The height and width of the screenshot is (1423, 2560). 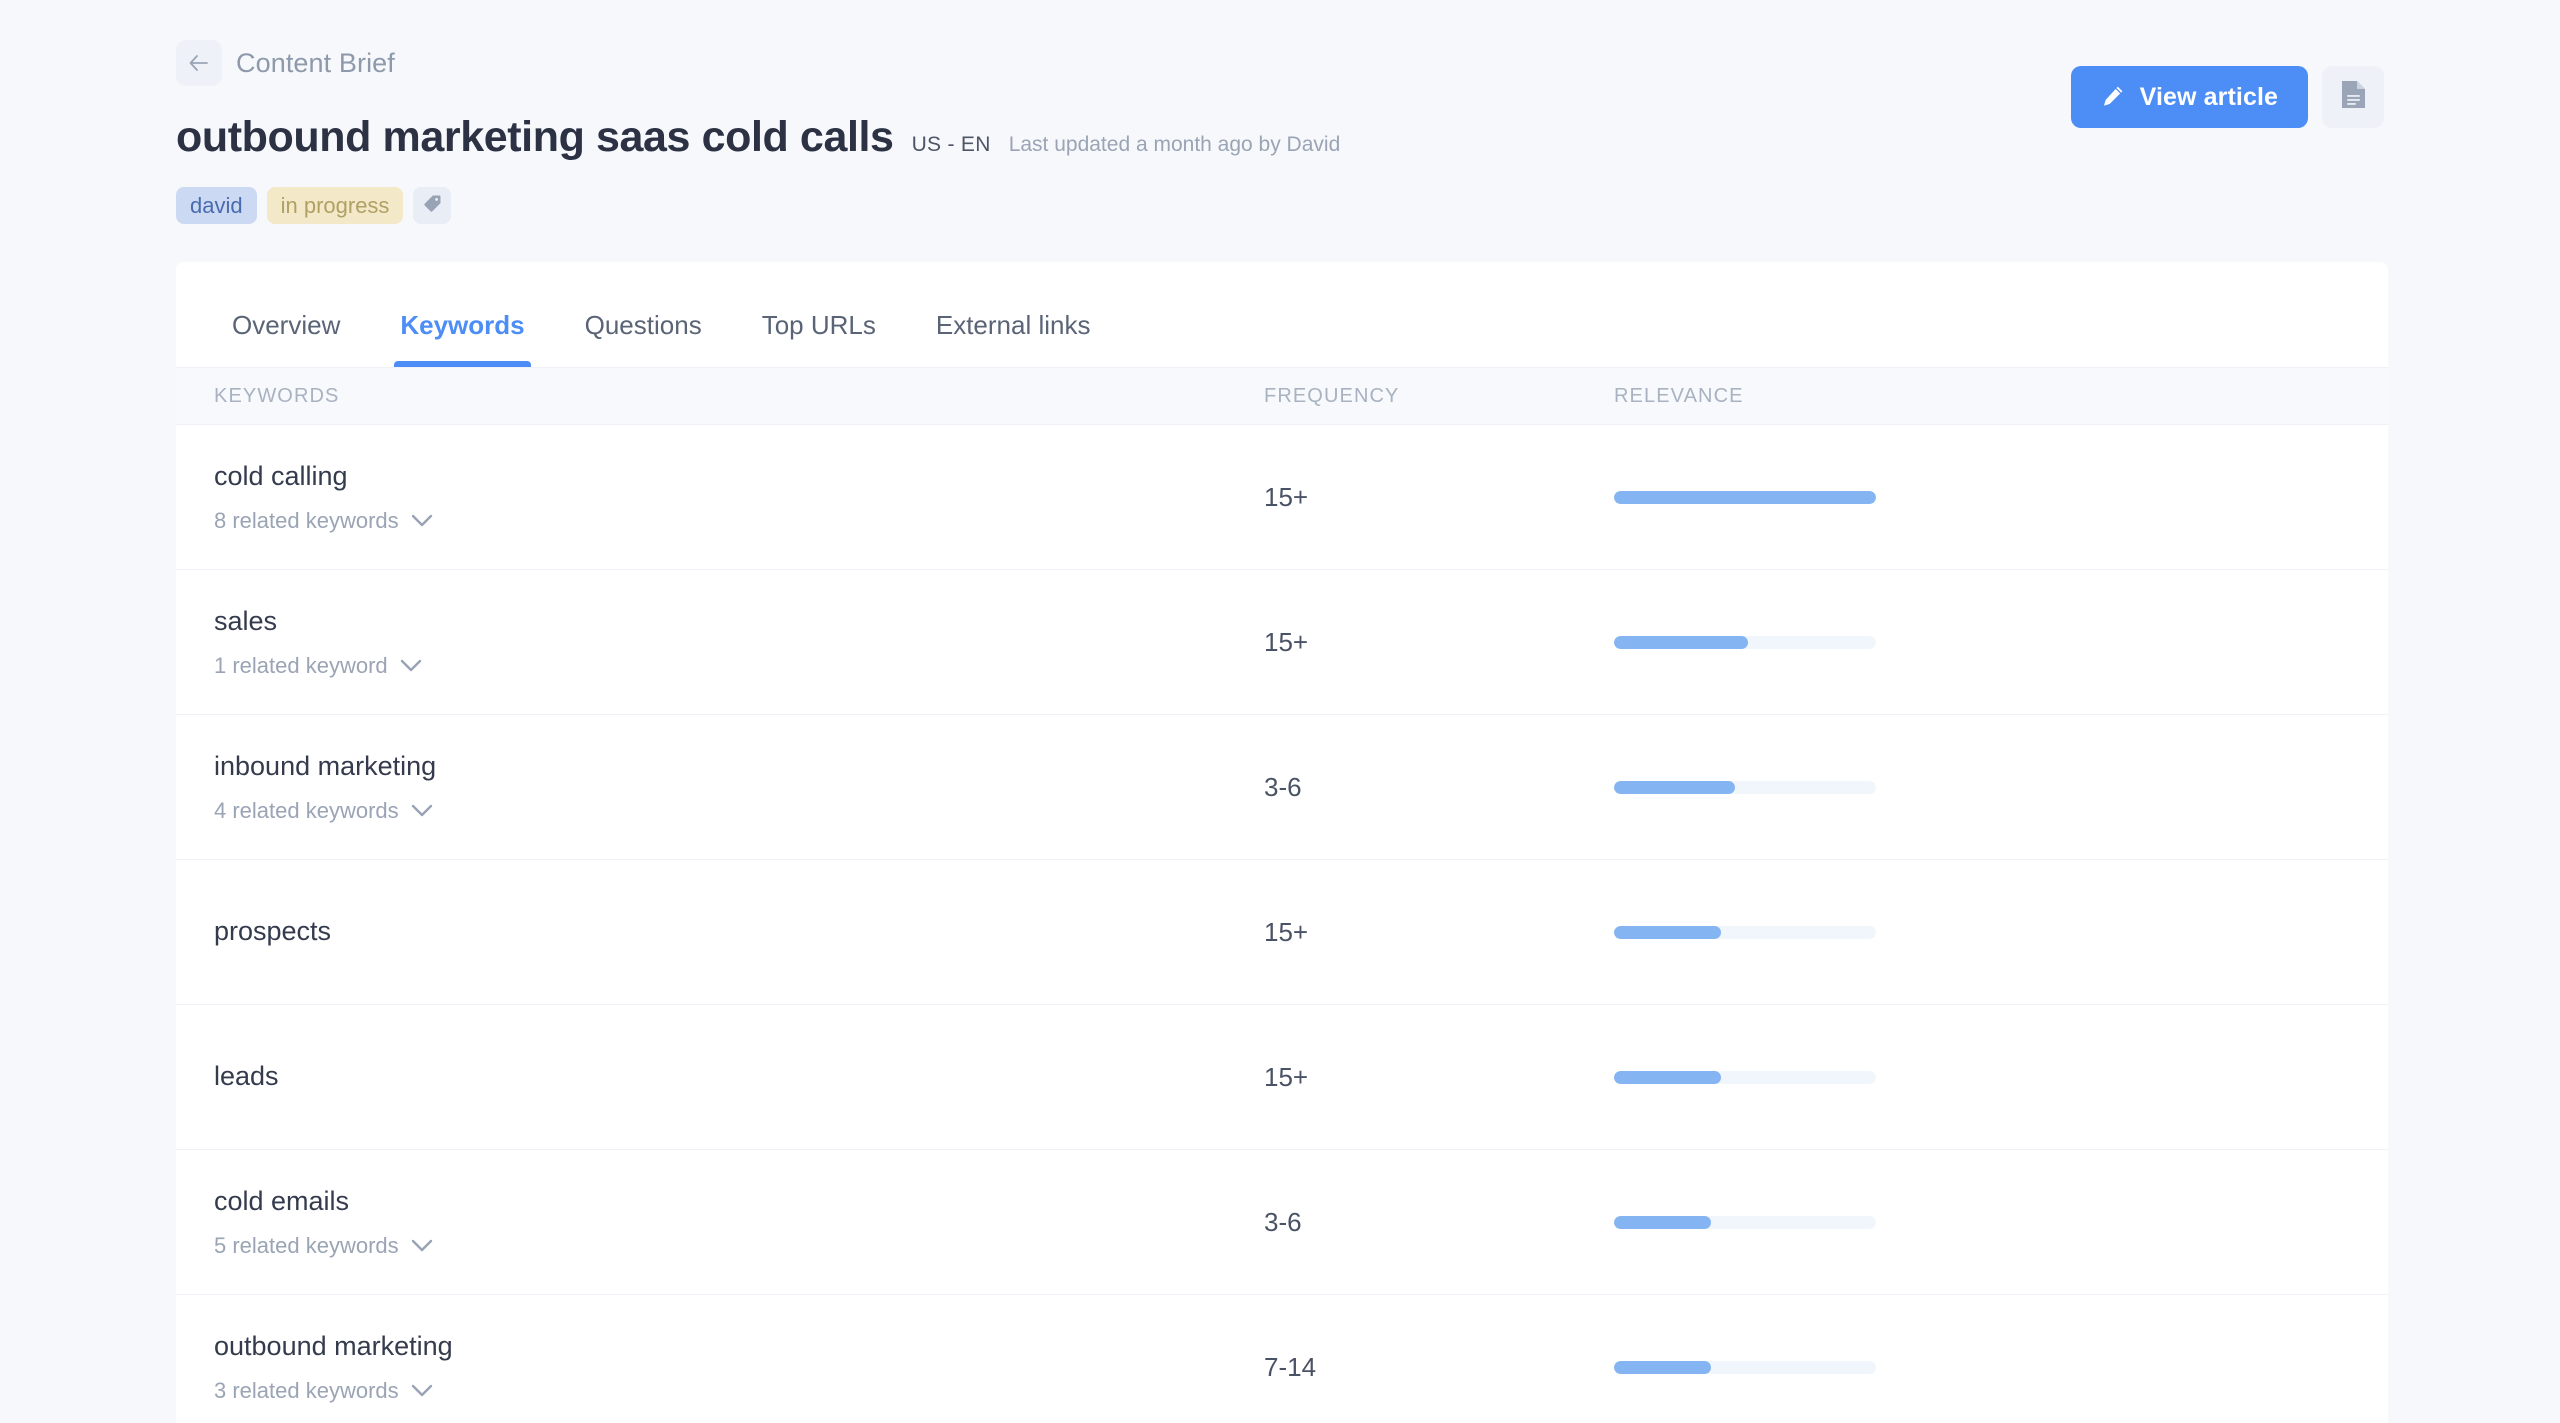 I want to click on add-tag-button, so click(x=432, y=206).